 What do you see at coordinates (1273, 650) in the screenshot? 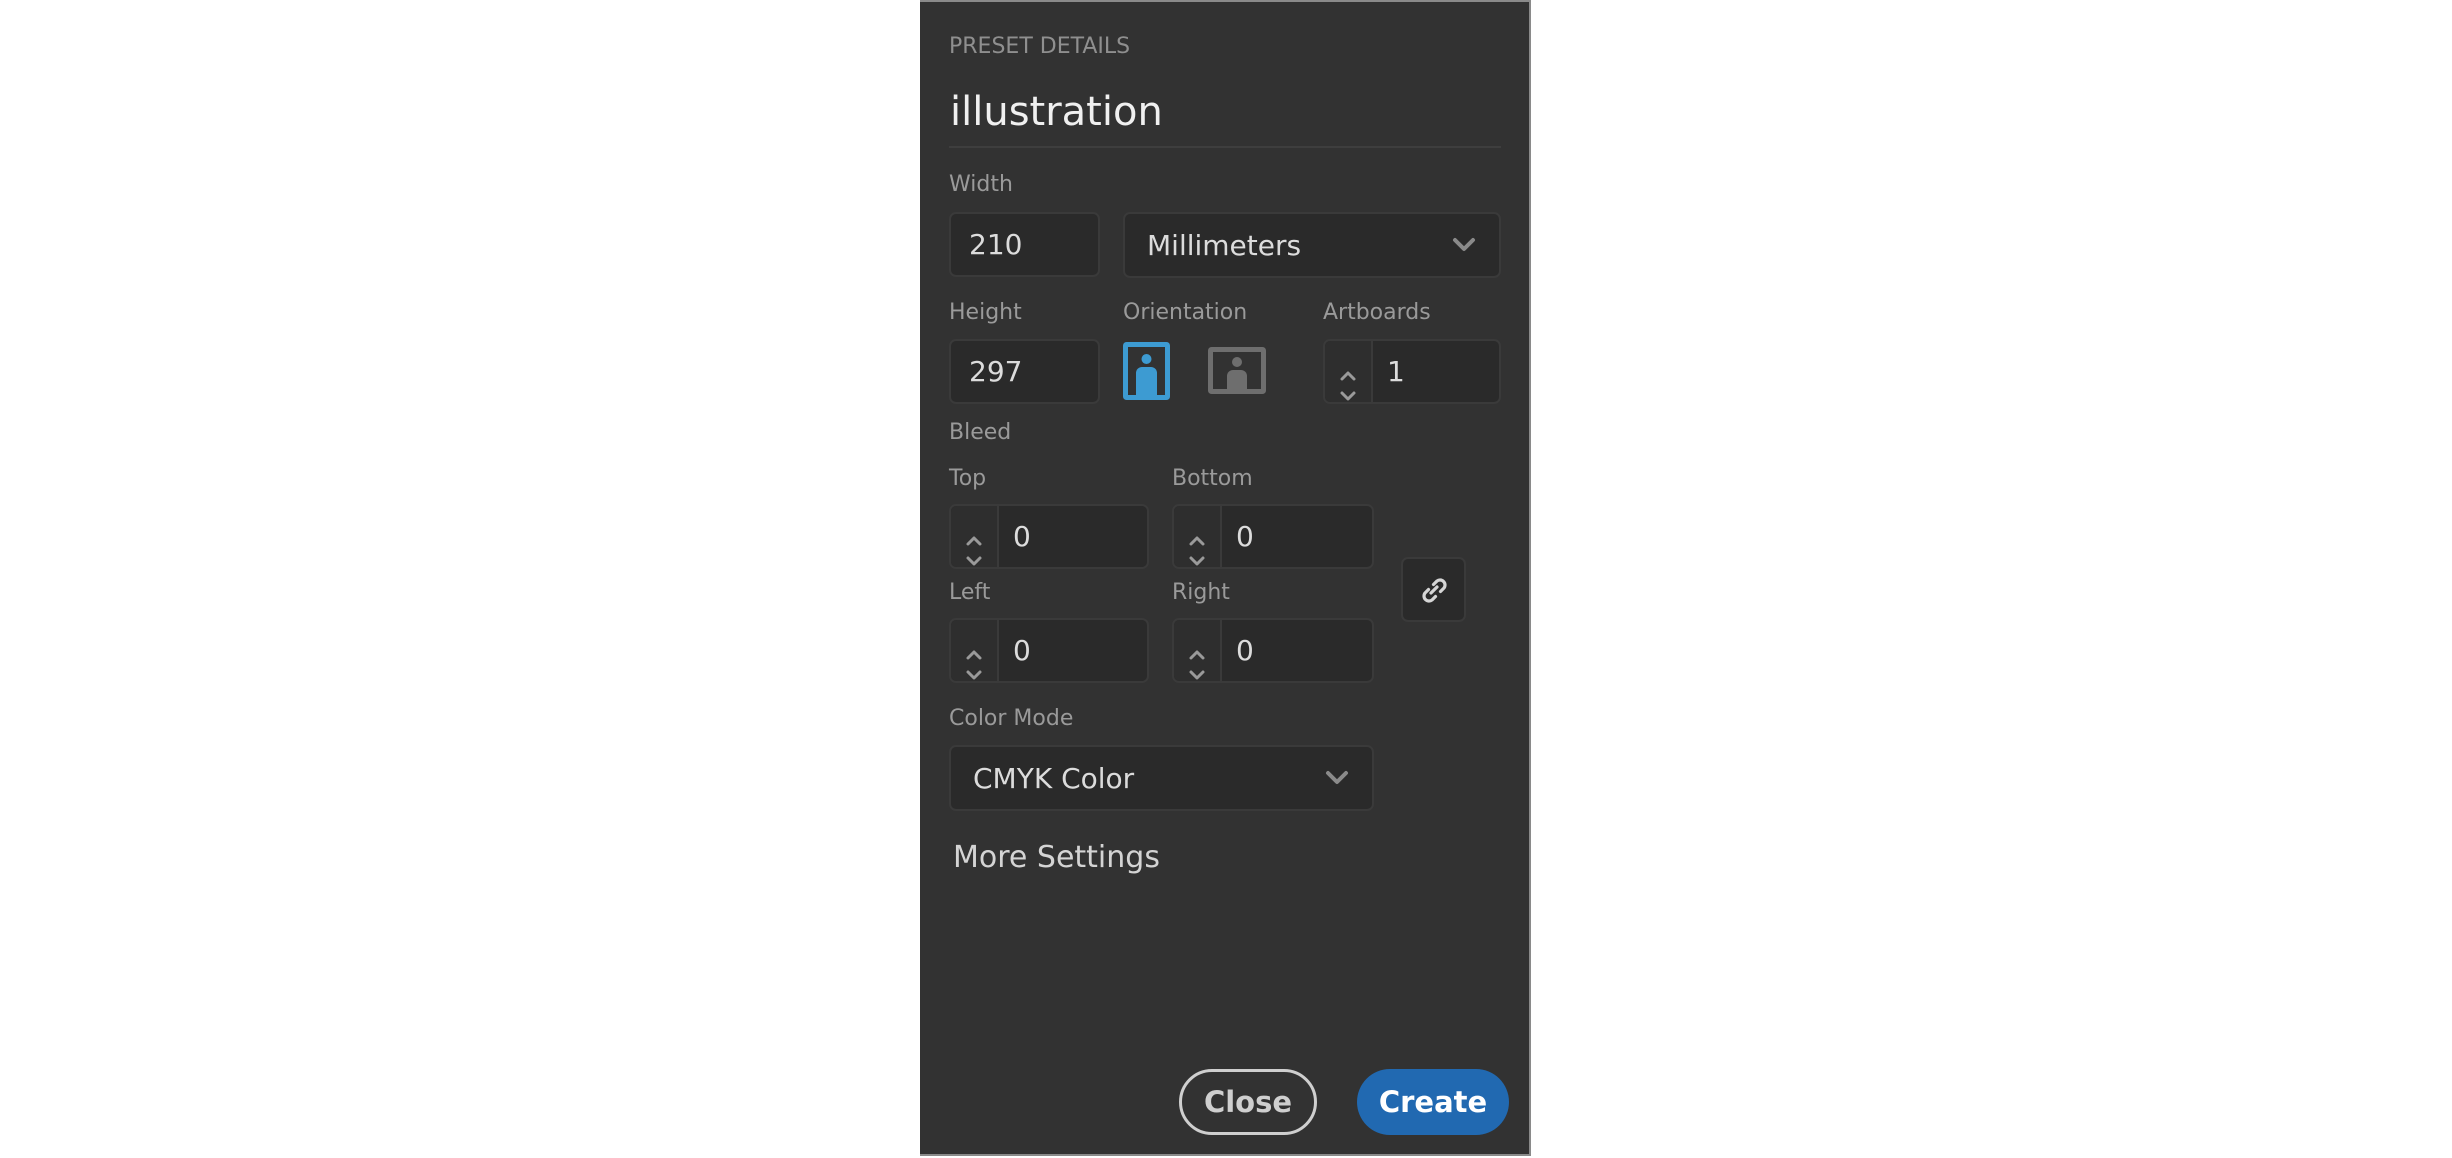
I see `bleed-right-stepper: 0` at bounding box center [1273, 650].